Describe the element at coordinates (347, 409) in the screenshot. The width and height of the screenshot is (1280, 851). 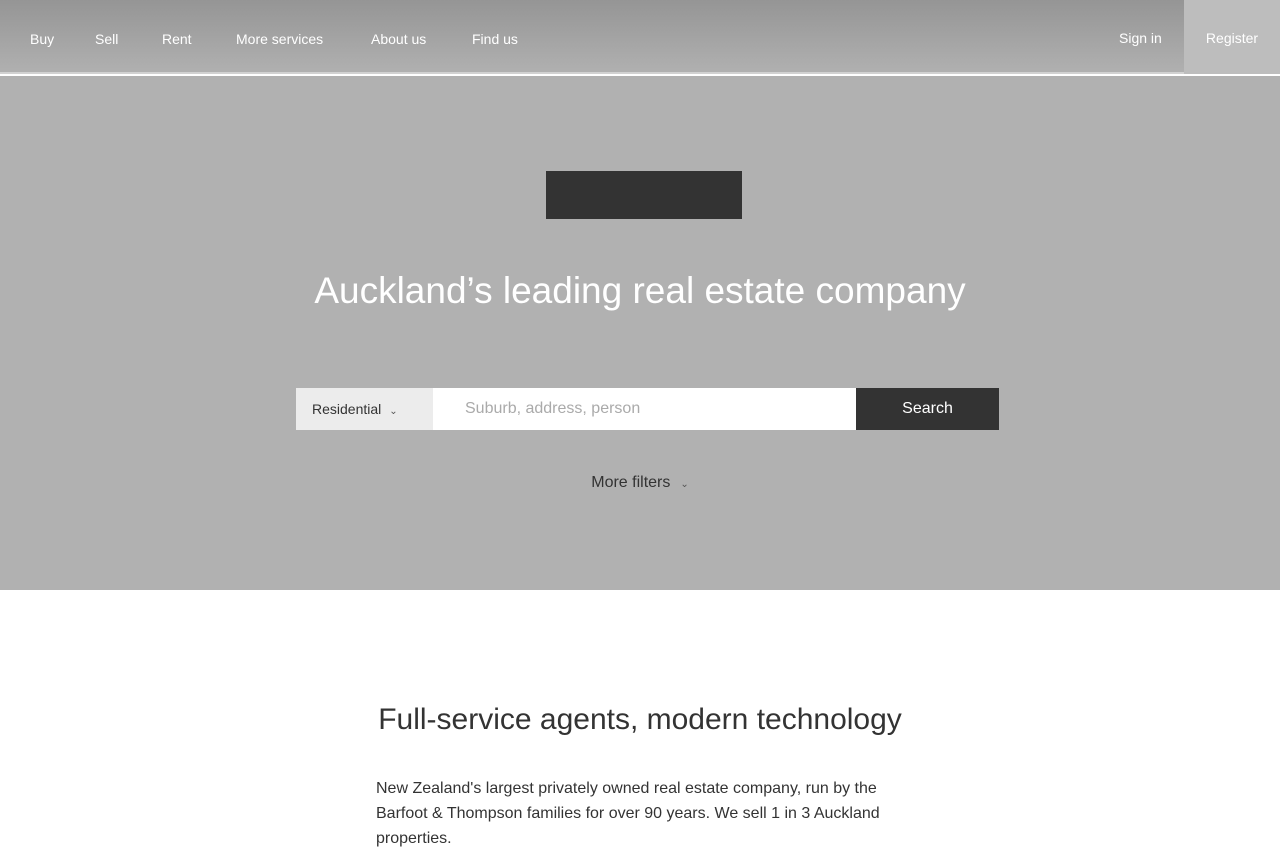
I see `property-type-label: Residential` at that location.